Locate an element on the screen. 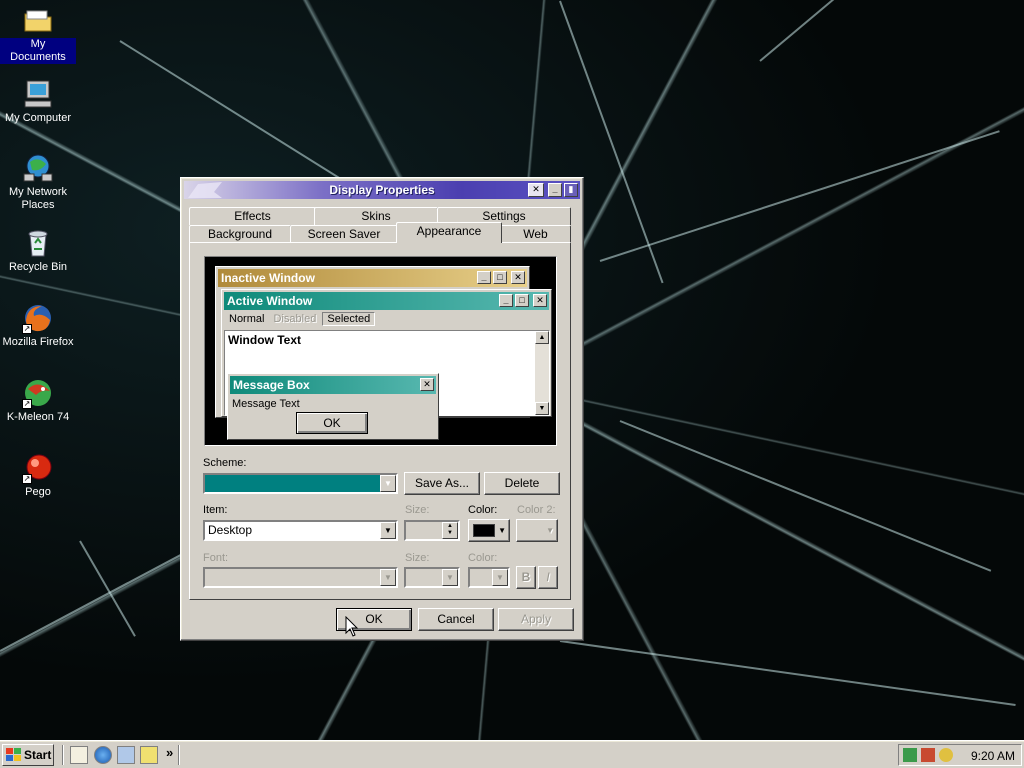 The width and height of the screenshot is (1024, 768). font-size-label: Size: is located at coordinates (417, 558).